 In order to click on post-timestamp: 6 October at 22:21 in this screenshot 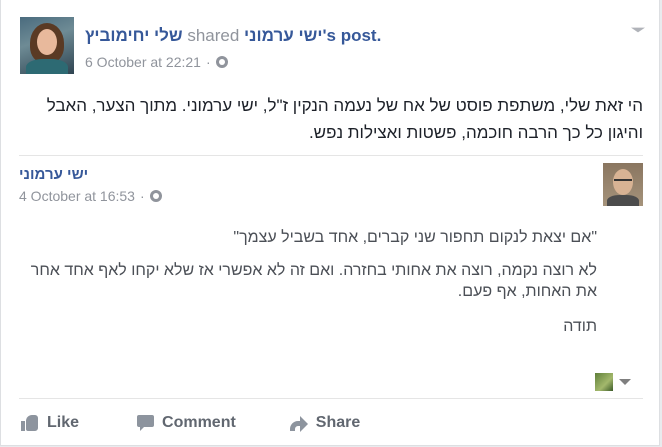, I will do `click(143, 62)`.